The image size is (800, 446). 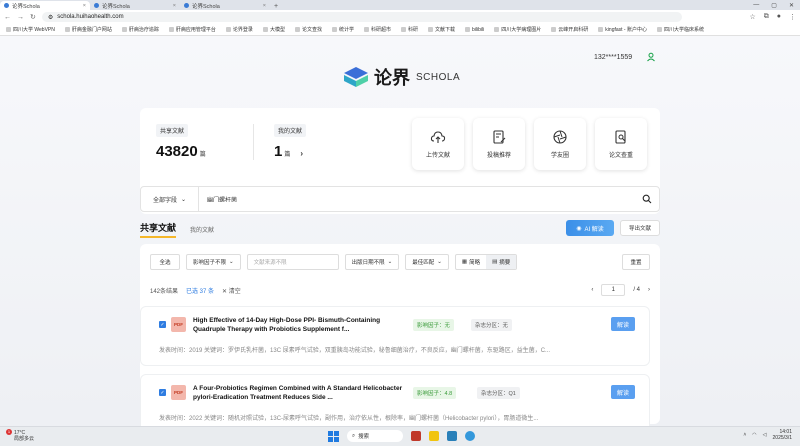 What do you see at coordinates (569, 29) in the screenshot?
I see `bookmark-item: 云峰开启科研` at bounding box center [569, 29].